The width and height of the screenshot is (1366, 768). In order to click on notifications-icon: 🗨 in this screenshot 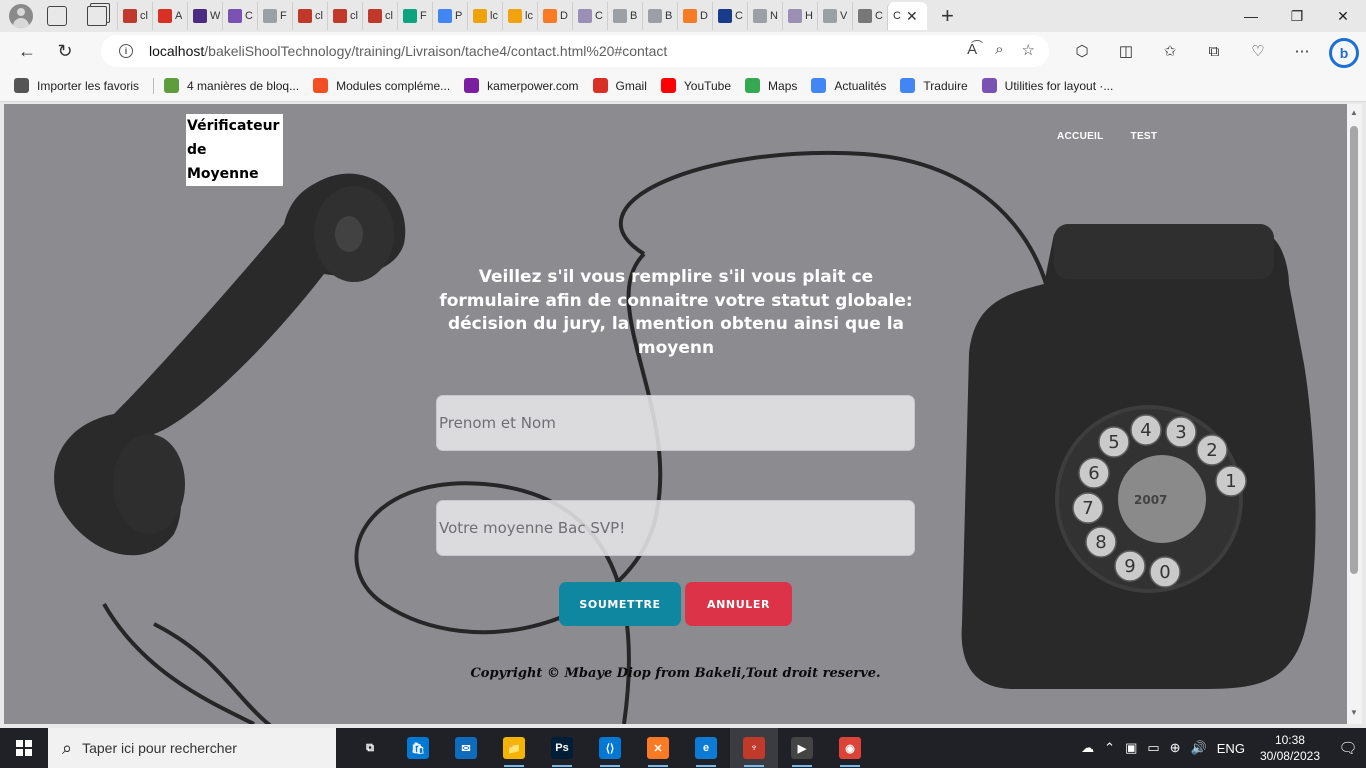, I will do `click(1348, 748)`.